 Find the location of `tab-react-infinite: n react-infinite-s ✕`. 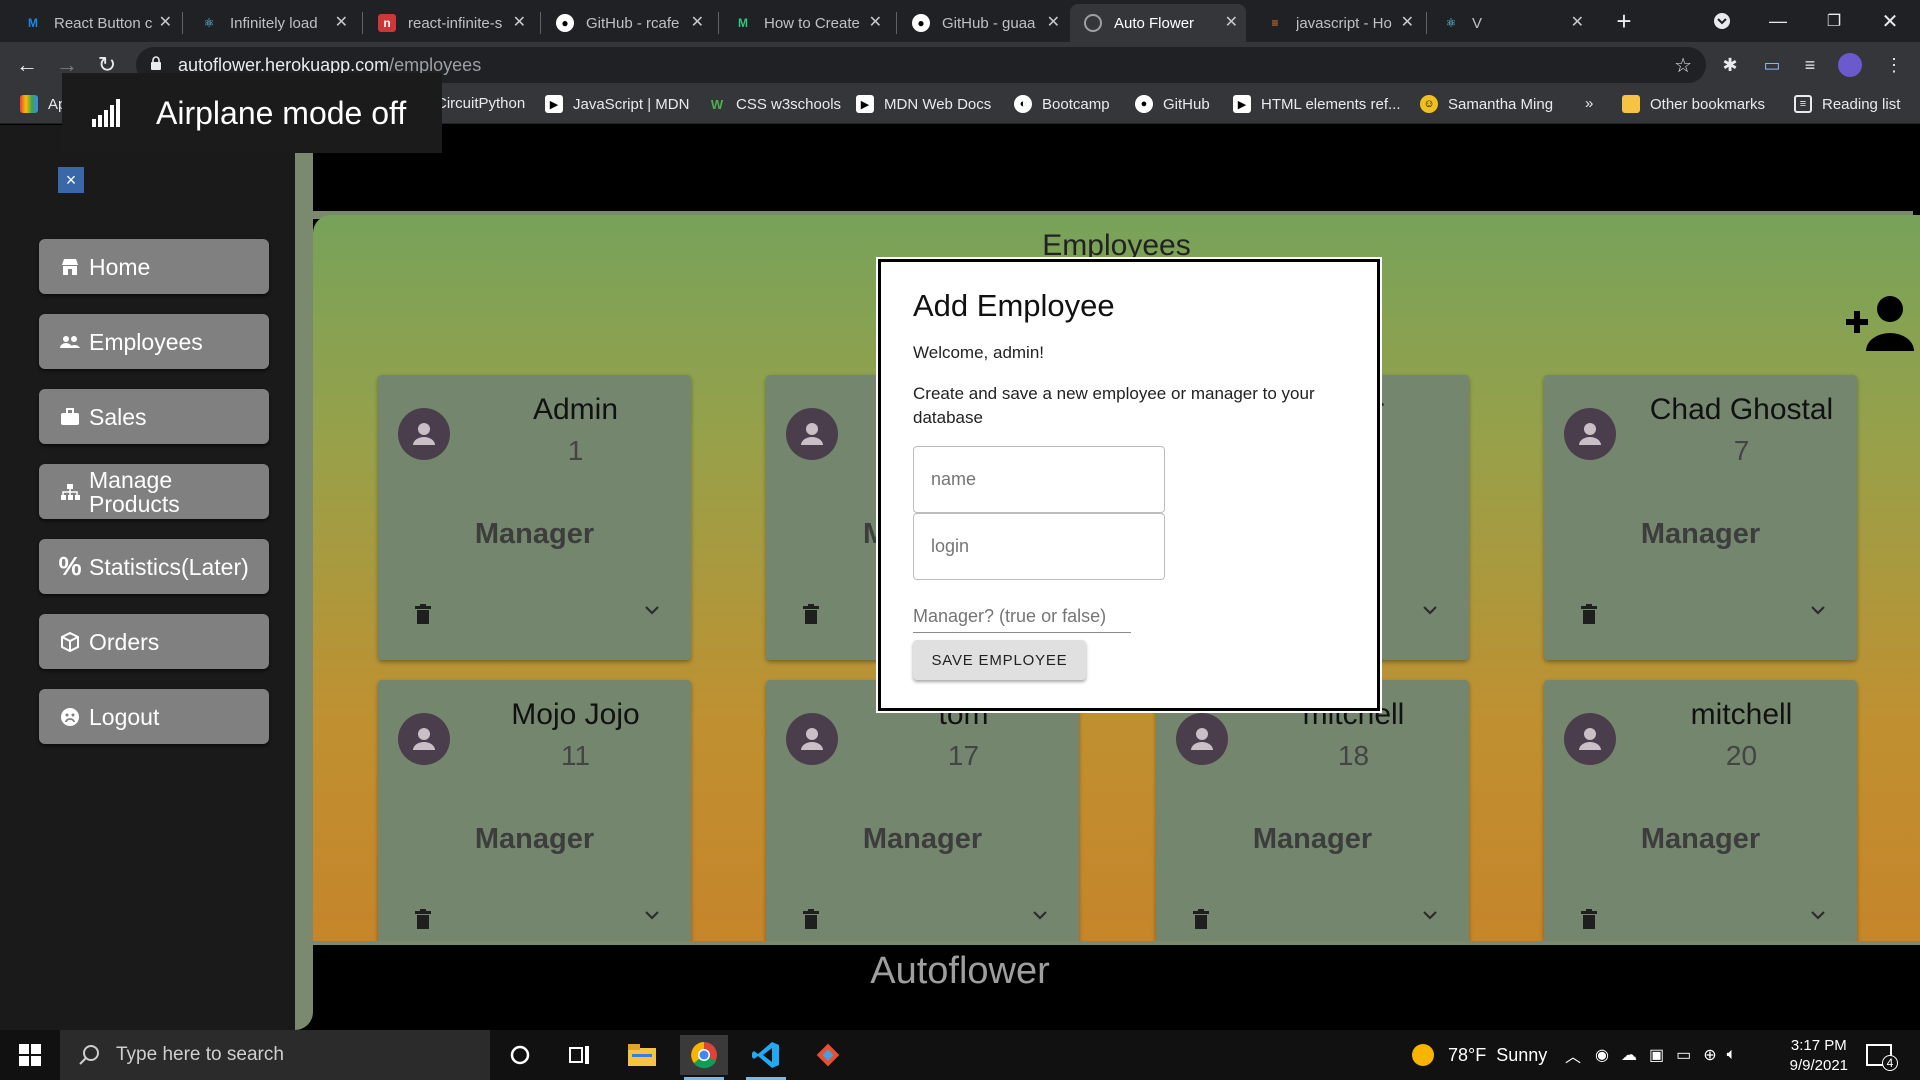

tab-react-infinite: n react-infinite-s ✕ is located at coordinates (449, 23).